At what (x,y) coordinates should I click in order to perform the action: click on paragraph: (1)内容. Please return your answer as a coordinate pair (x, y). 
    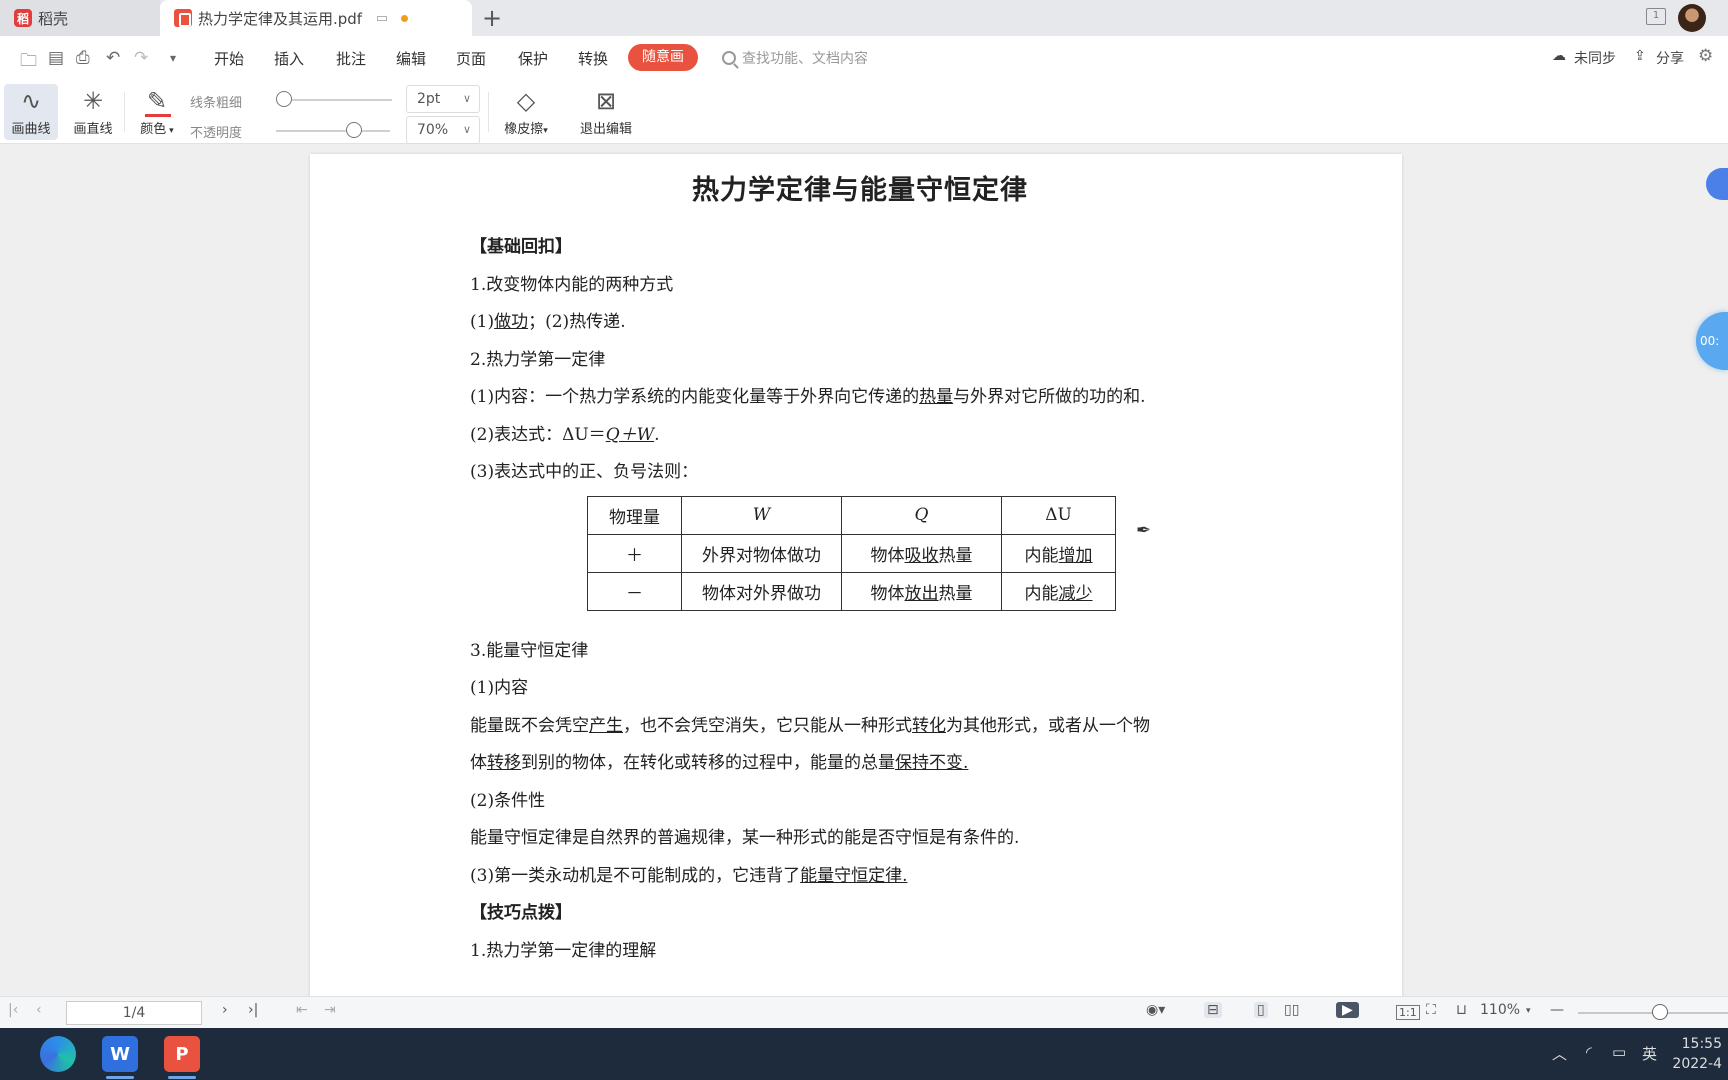
    Looking at the image, I should click on (499, 688).